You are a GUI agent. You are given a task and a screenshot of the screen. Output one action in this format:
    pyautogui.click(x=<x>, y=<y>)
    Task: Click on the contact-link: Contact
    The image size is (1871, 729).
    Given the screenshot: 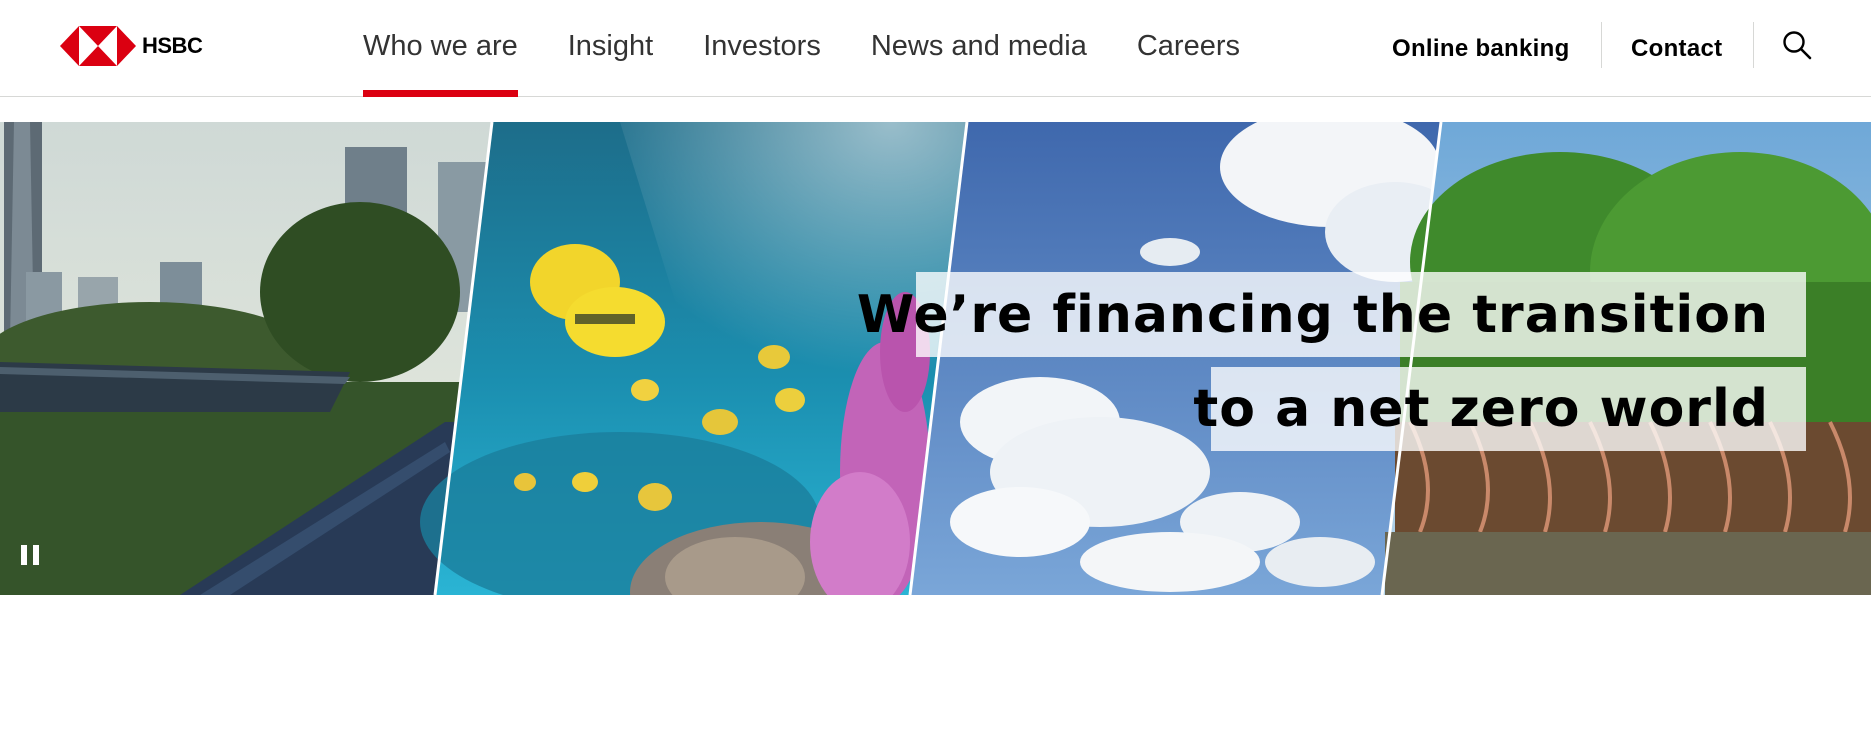 What is the action you would take?
    pyautogui.click(x=1676, y=48)
    